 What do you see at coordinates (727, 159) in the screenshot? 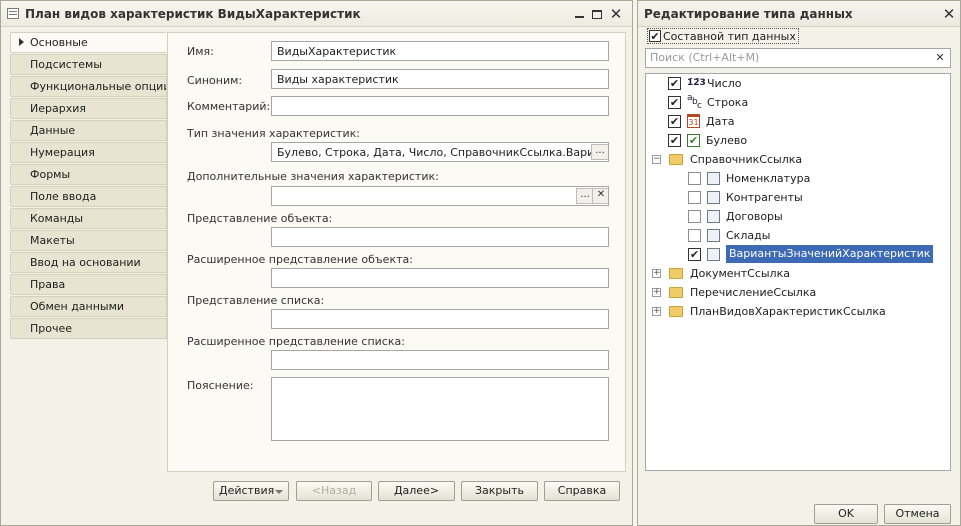
I see `tree-group-catalog-ref: − СправочникСсылка` at bounding box center [727, 159].